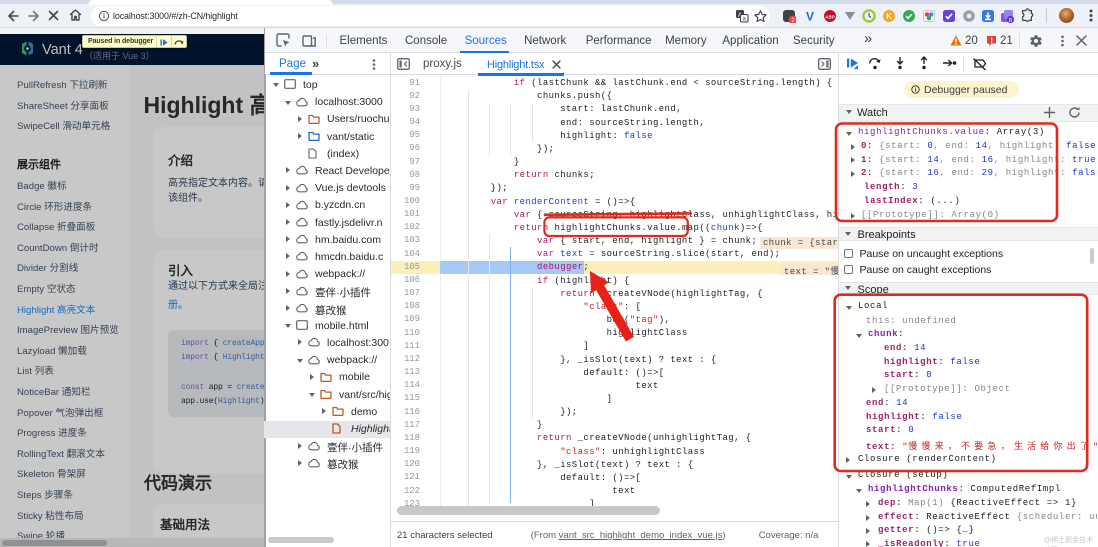  I want to click on svg-text: K, so click(889, 16).